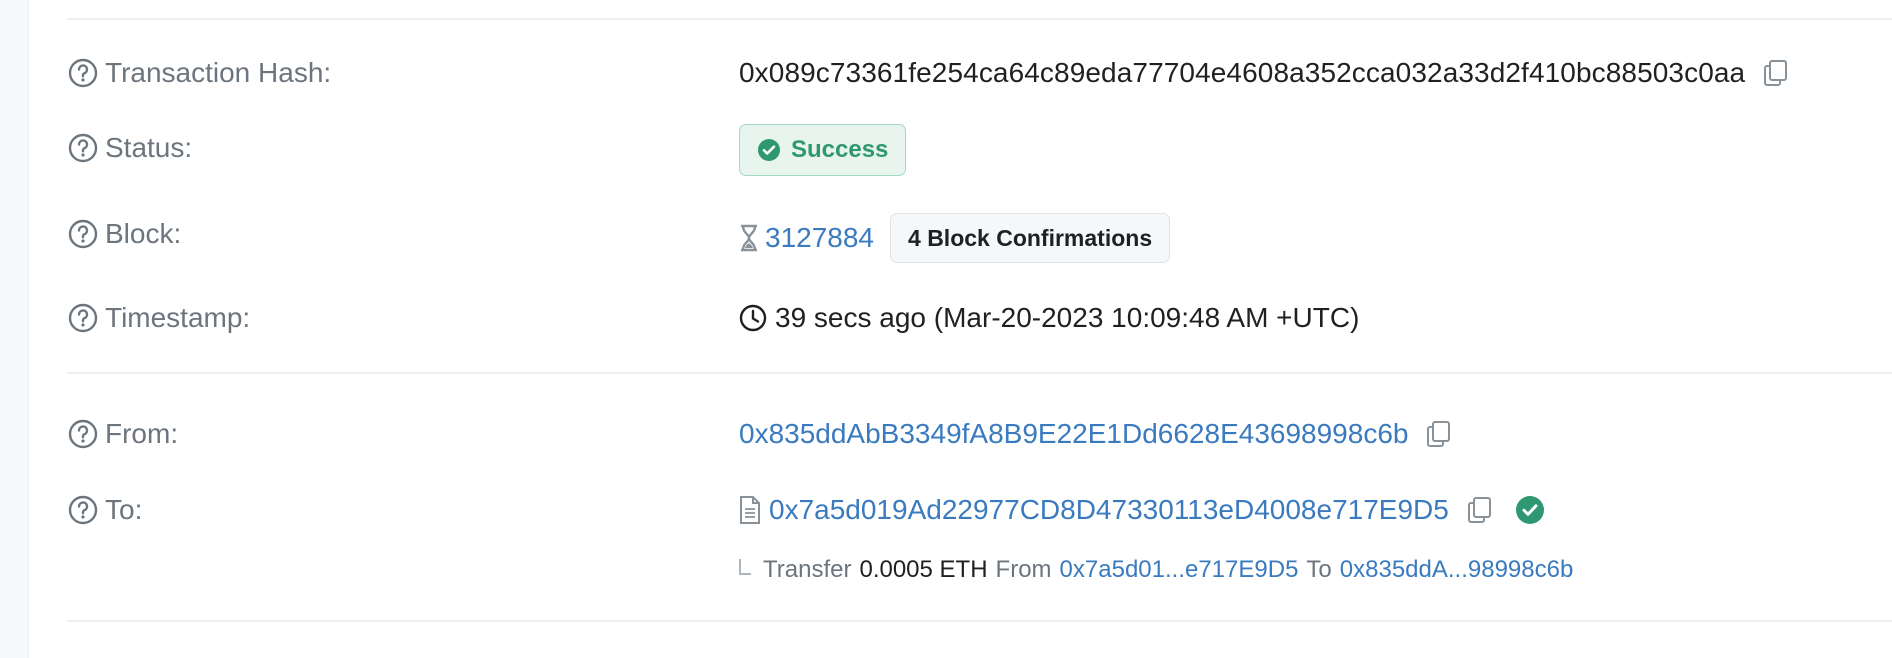  What do you see at coordinates (745, 567) in the screenshot?
I see `tree-corner-icon` at bounding box center [745, 567].